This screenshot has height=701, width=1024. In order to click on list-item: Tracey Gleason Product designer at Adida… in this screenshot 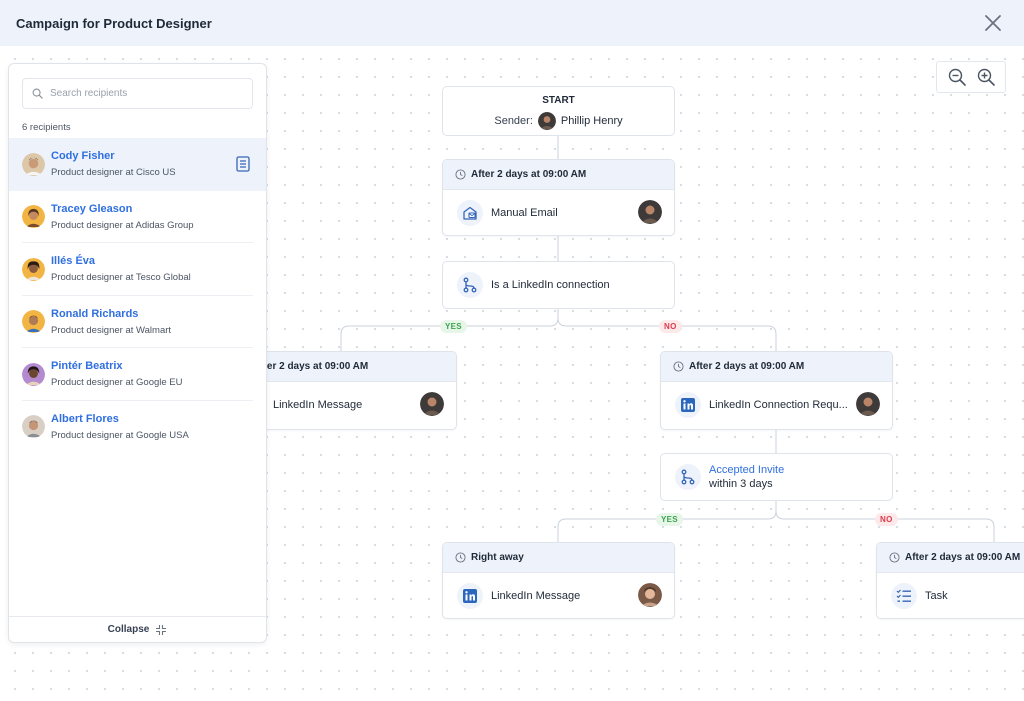, I will do `click(137, 217)`.